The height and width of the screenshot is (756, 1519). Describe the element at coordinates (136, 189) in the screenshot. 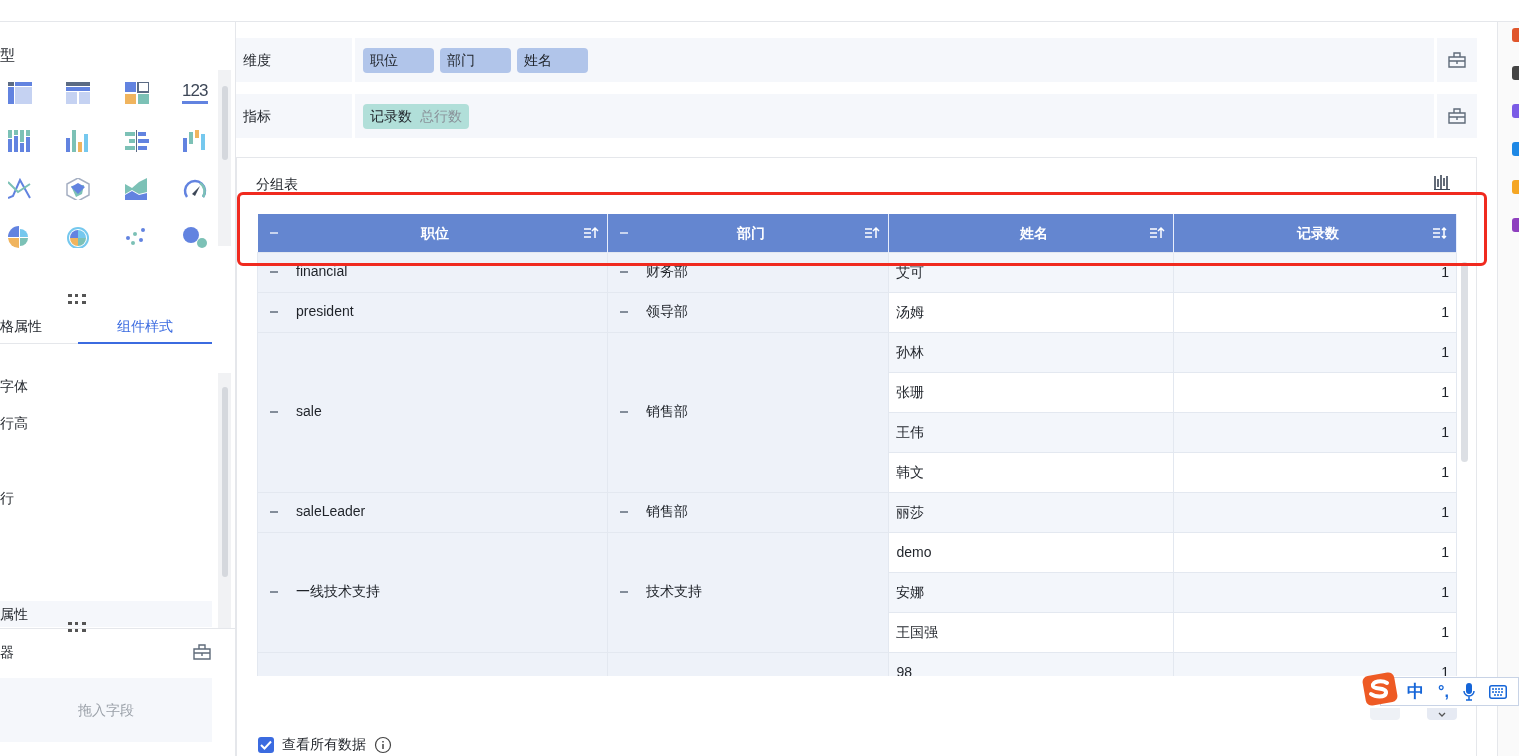

I see `area-chart-icon` at that location.